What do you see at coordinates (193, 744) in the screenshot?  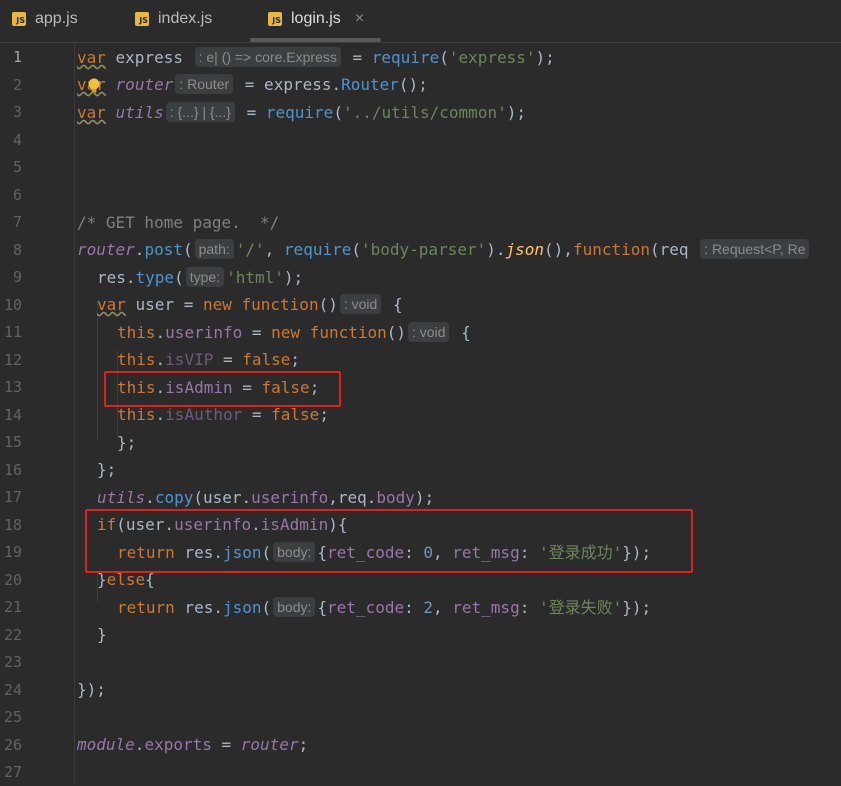 I see `code-line-26: module.exports = router;` at bounding box center [193, 744].